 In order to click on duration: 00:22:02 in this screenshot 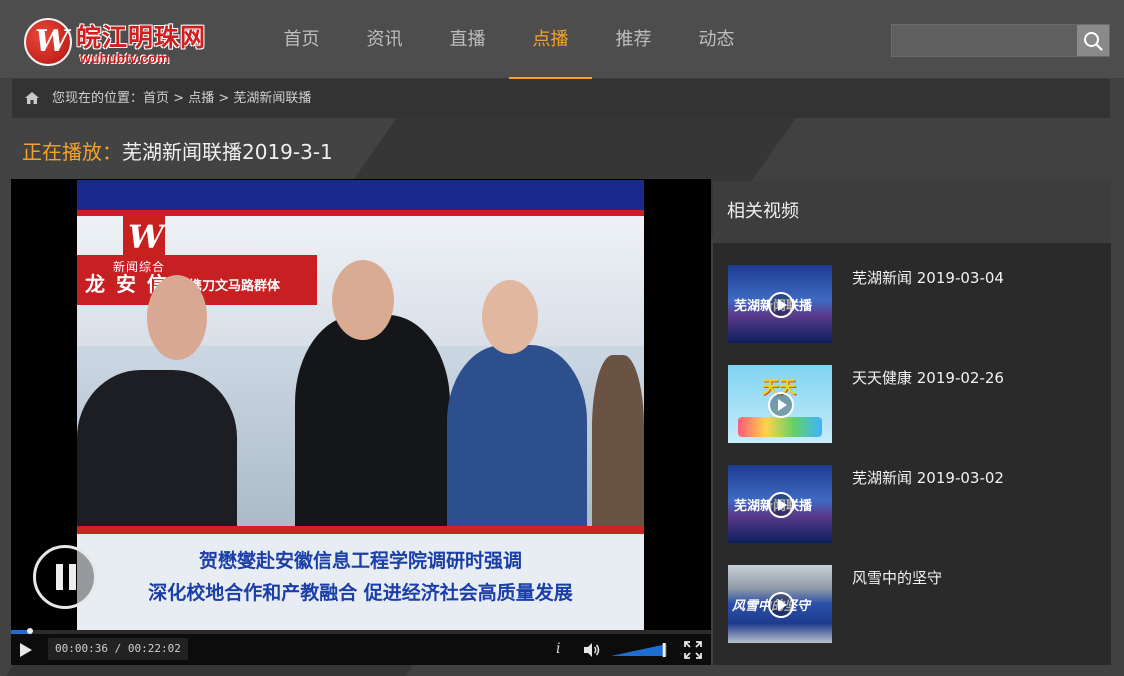, I will do `click(154, 648)`.